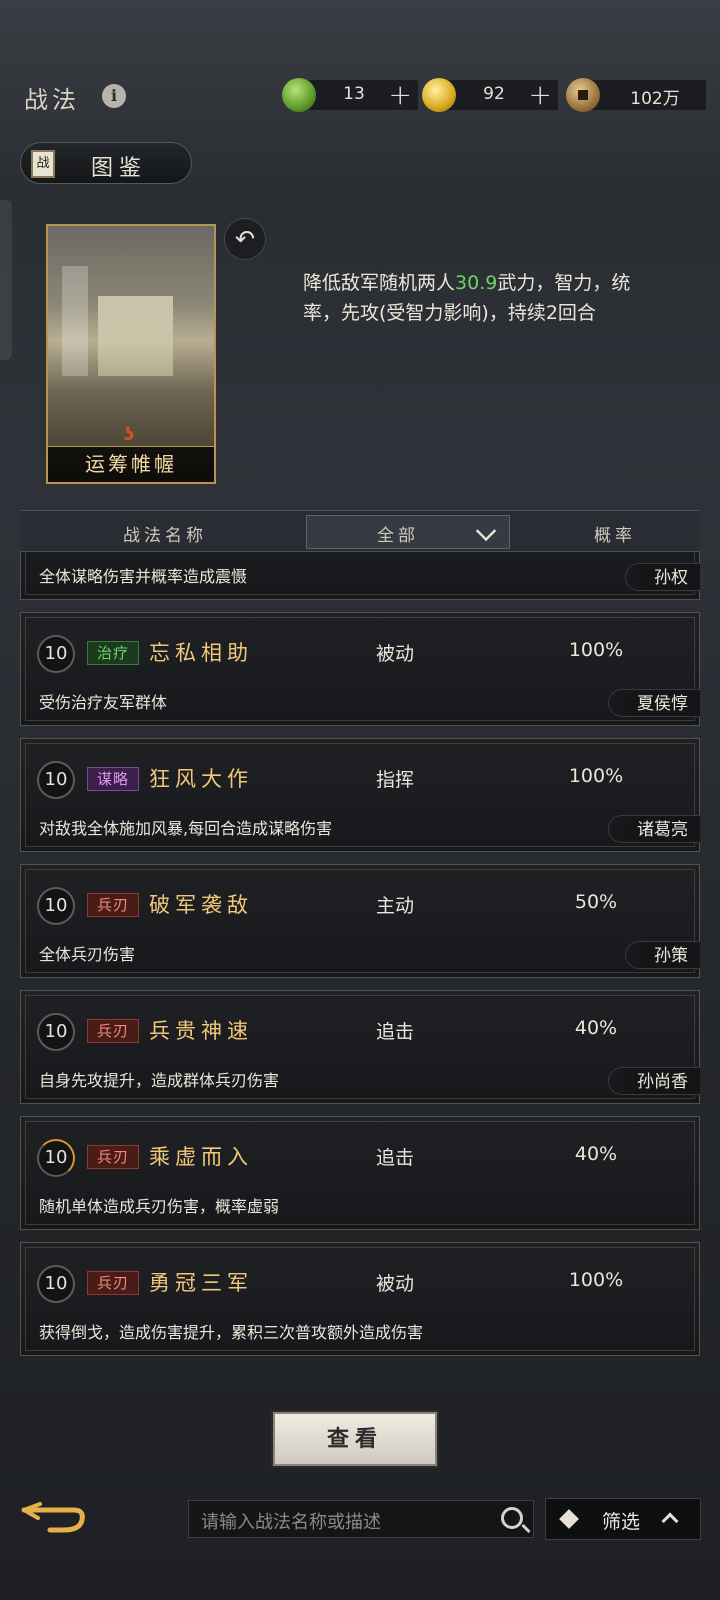 This screenshot has width=720, height=1600. Describe the element at coordinates (476, 283) in the screenshot. I see `desc-highlight-value: 30.9` at that location.